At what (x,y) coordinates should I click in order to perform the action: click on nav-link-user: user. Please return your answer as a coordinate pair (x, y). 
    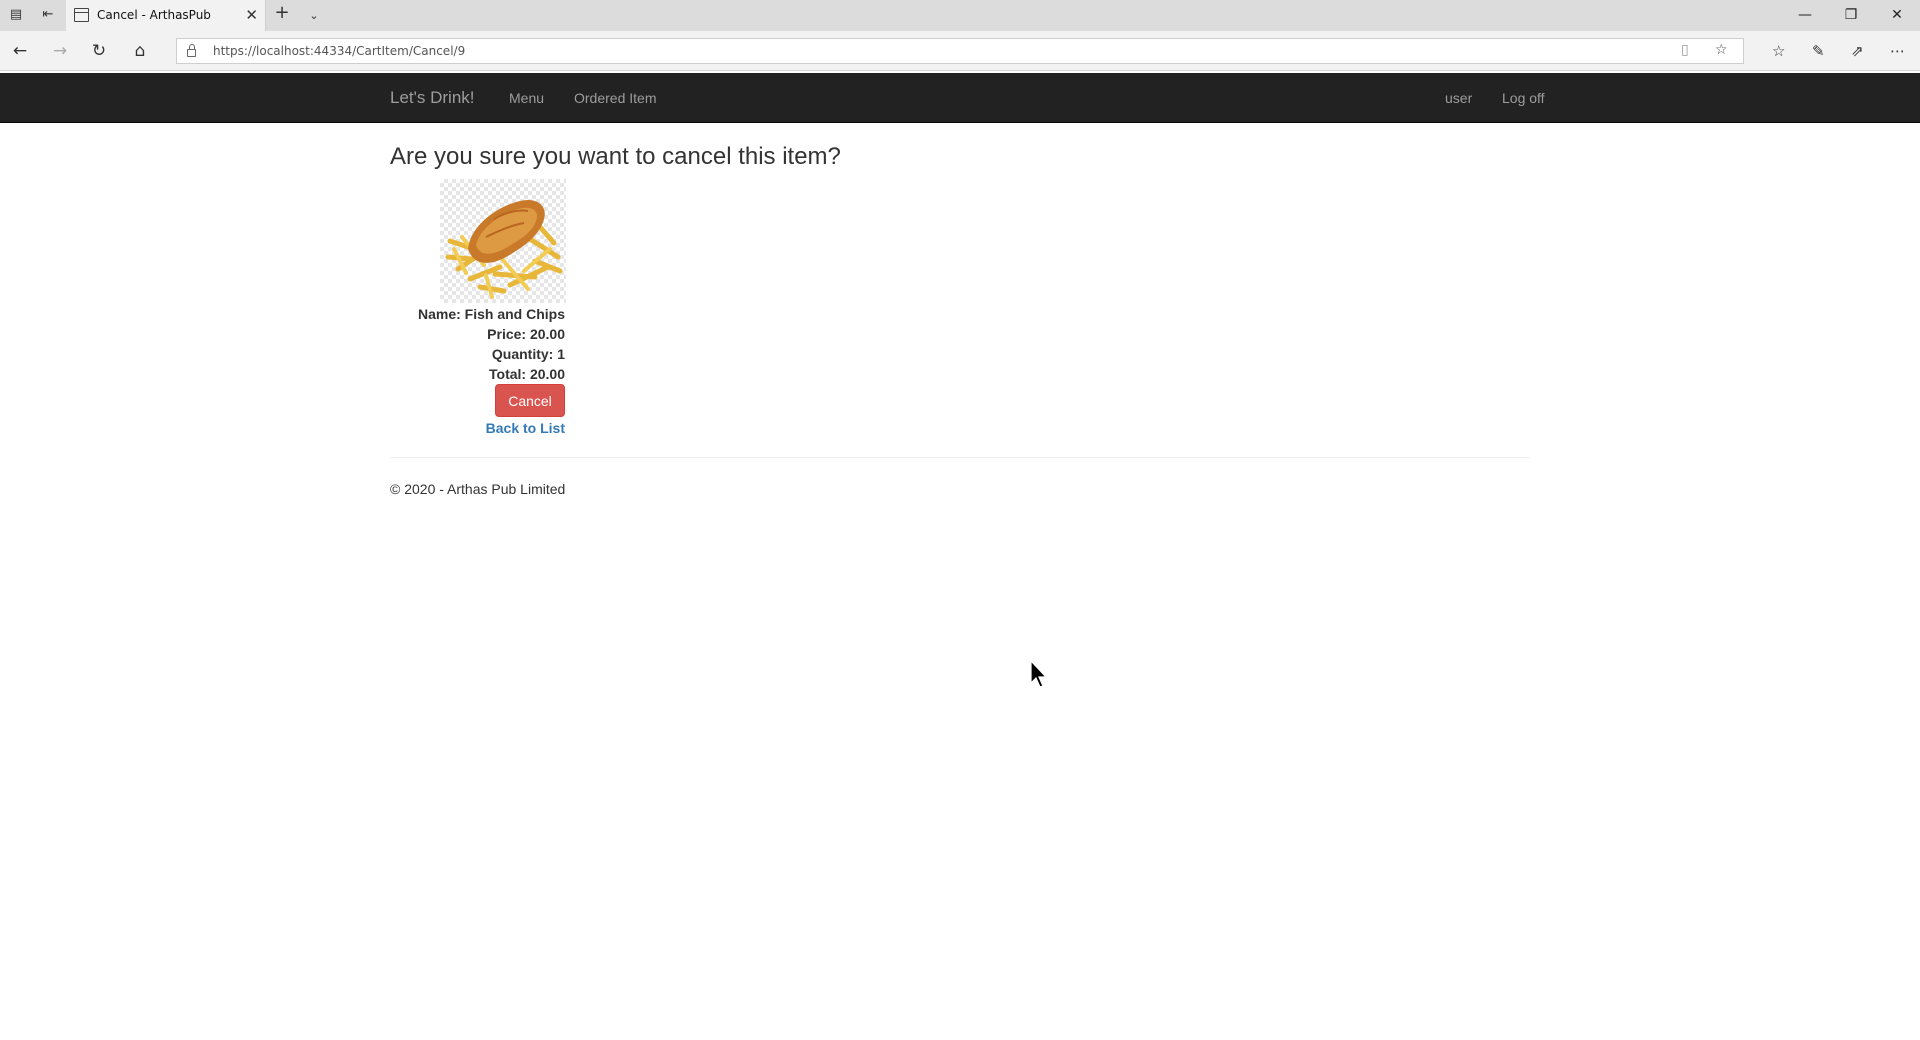
    Looking at the image, I should click on (1458, 98).